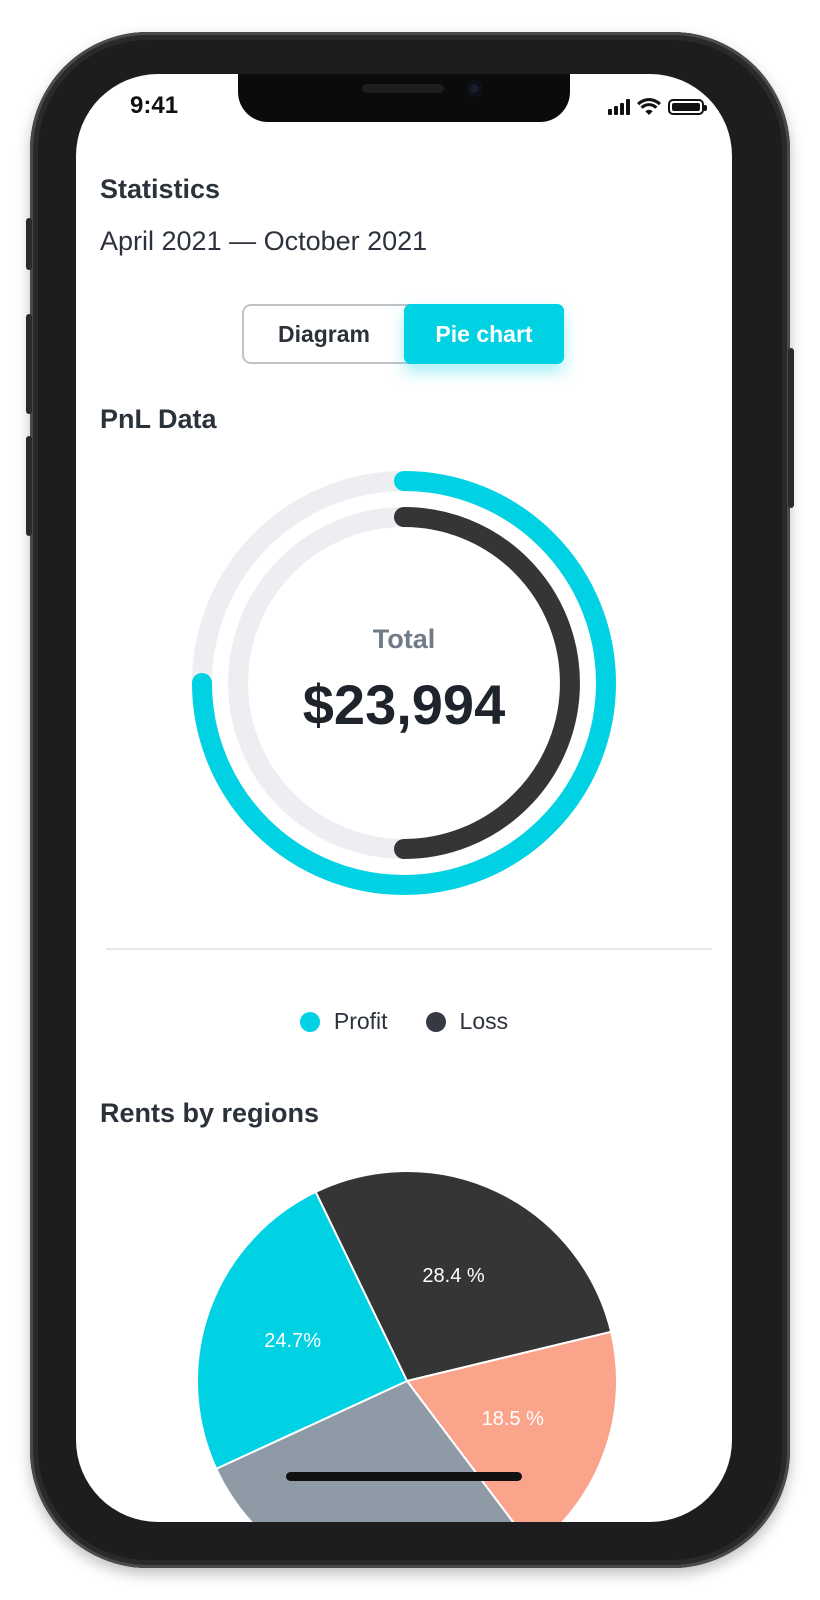  Describe the element at coordinates (263, 241) in the screenshot. I see `date-range: April 2021 — October 2021` at that location.